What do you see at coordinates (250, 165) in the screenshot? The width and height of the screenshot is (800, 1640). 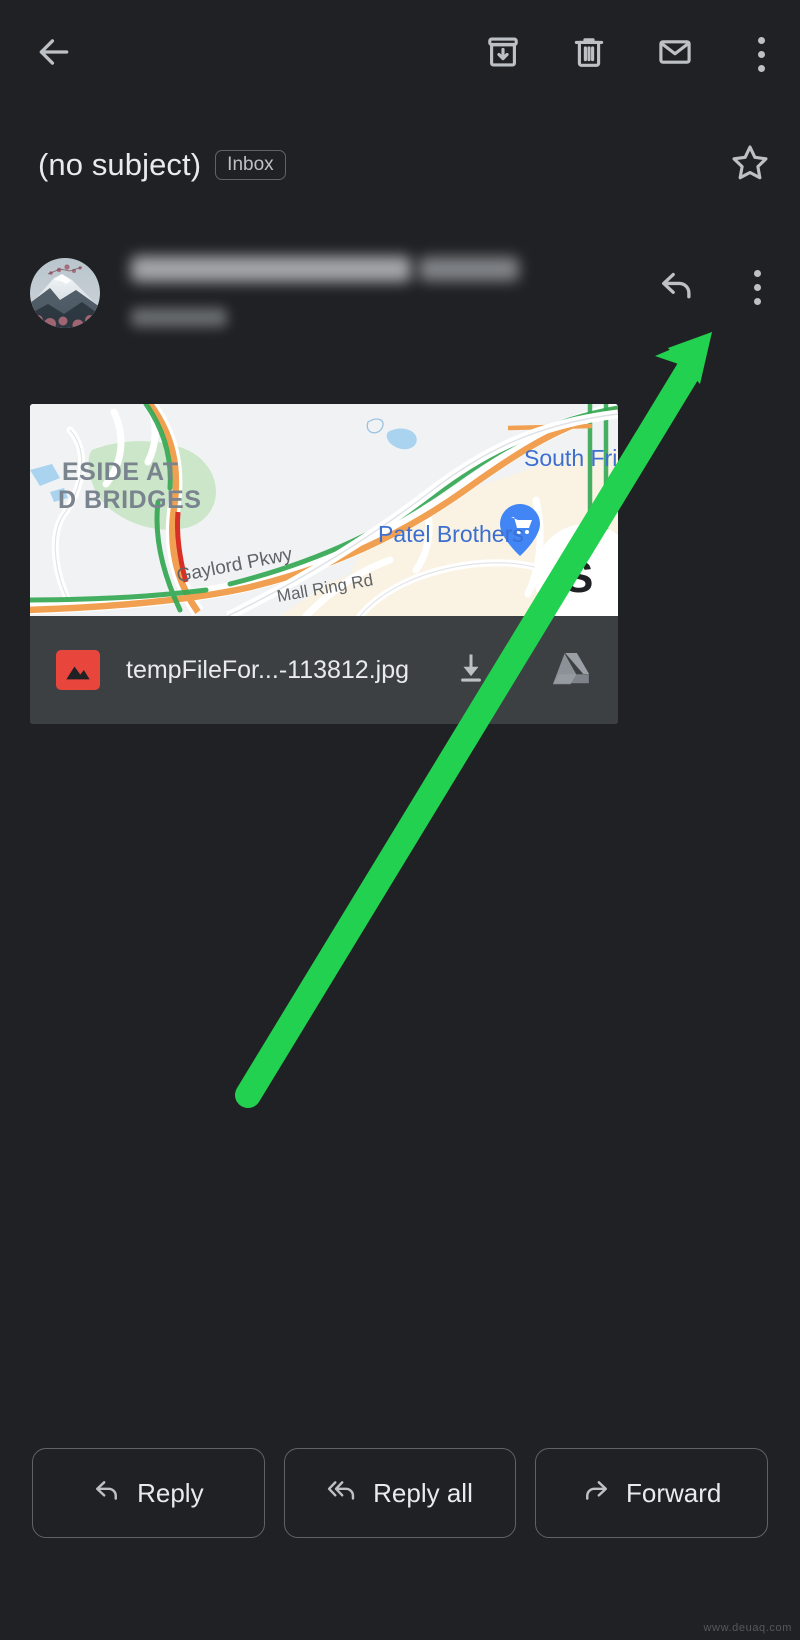 I see `label-chip-inbox: Inbox` at bounding box center [250, 165].